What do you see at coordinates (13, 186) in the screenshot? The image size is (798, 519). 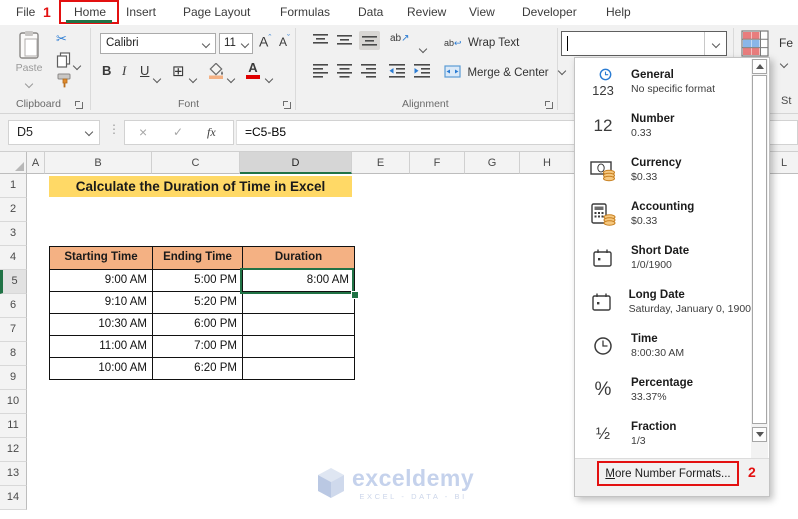 I see `row-header-1: 1` at bounding box center [13, 186].